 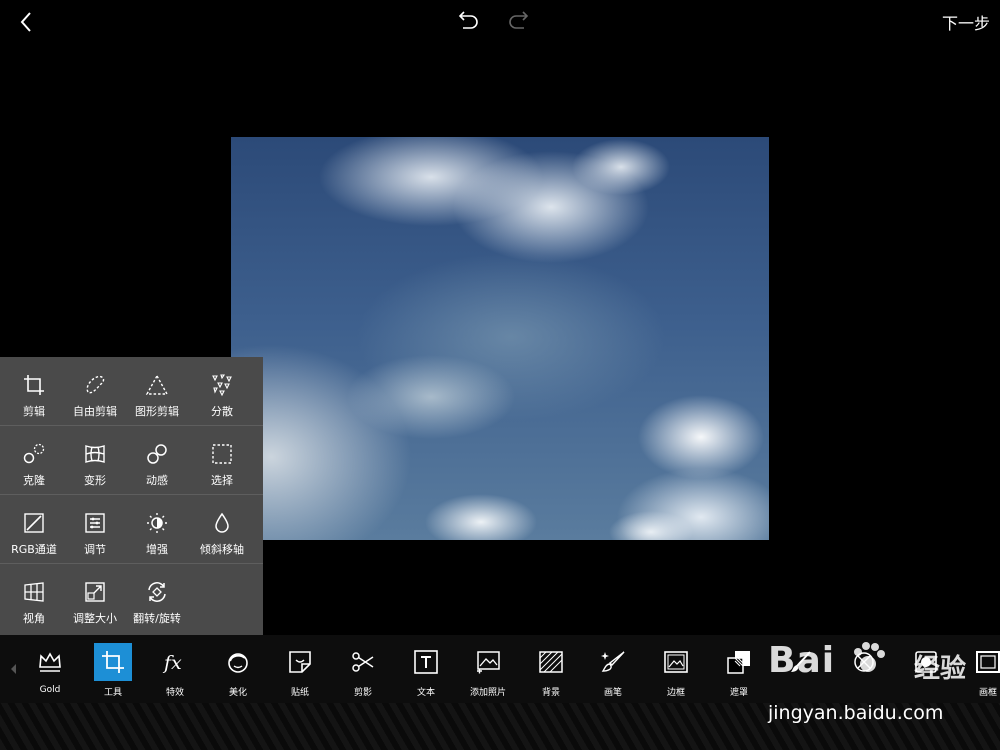 I want to click on tool-motion: 动感, so click(x=157, y=460).